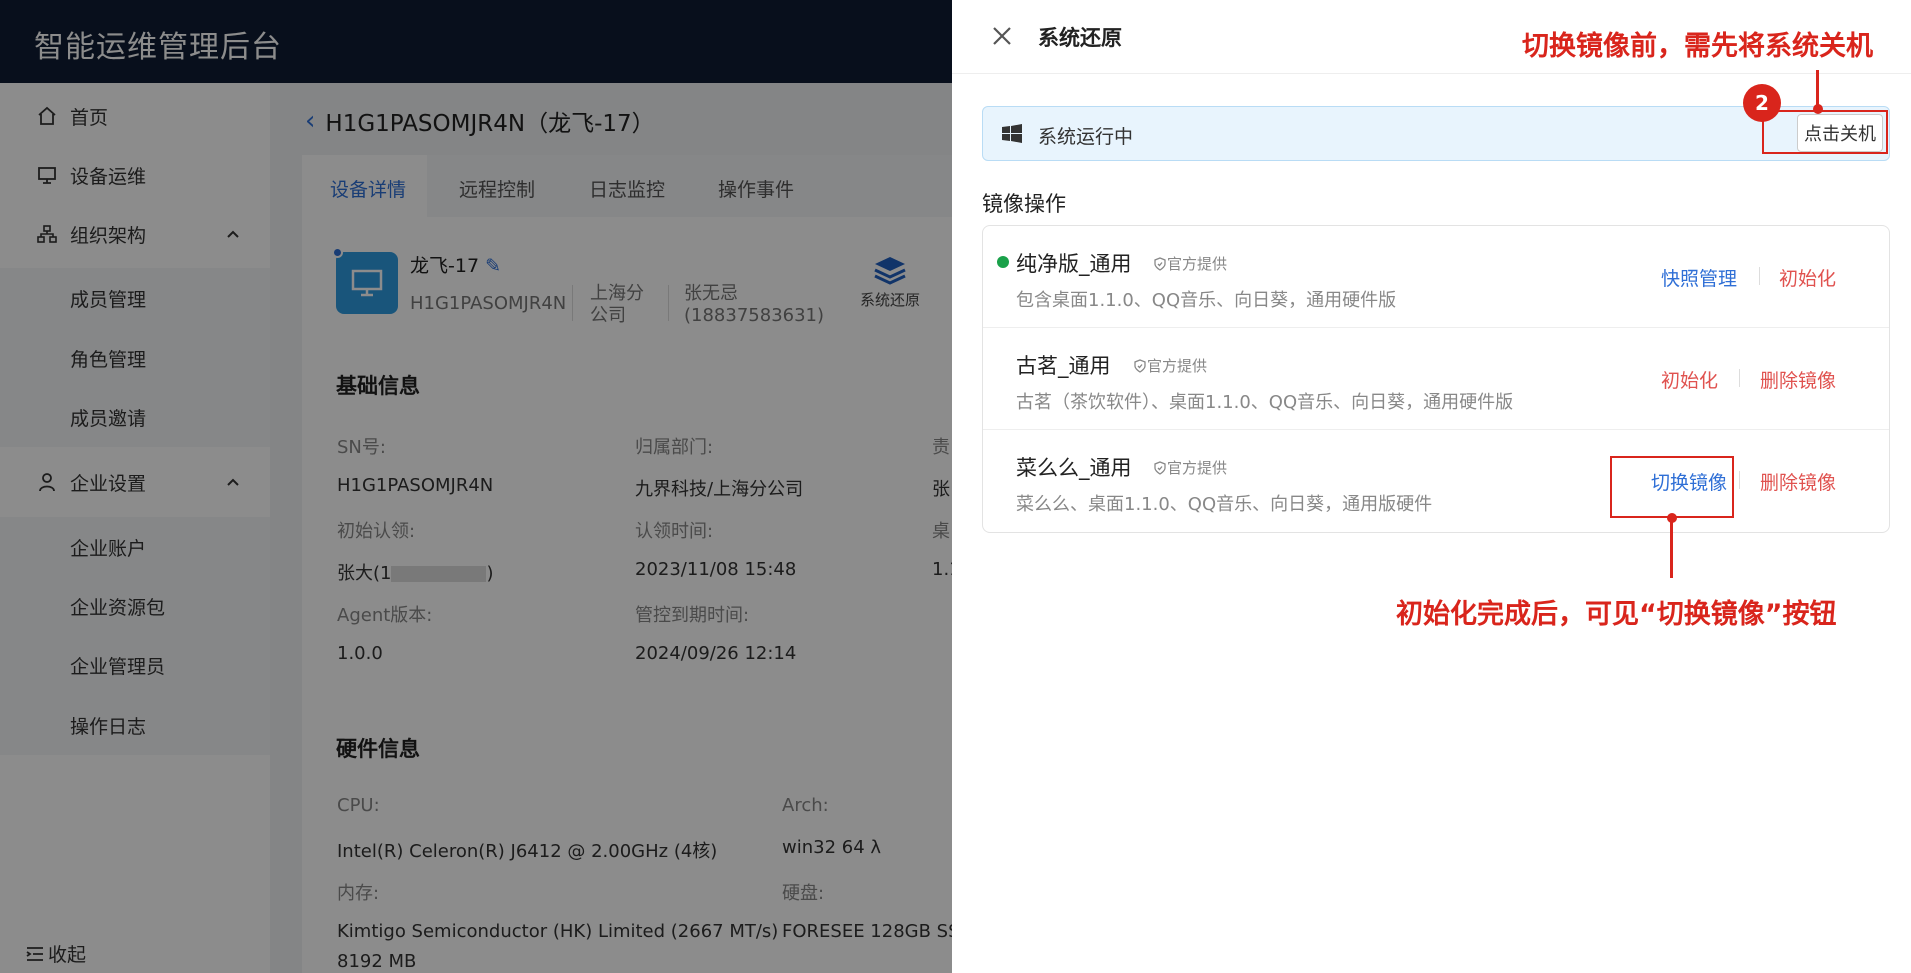  I want to click on snapshot-manage-button: 快照管理, so click(1699, 277).